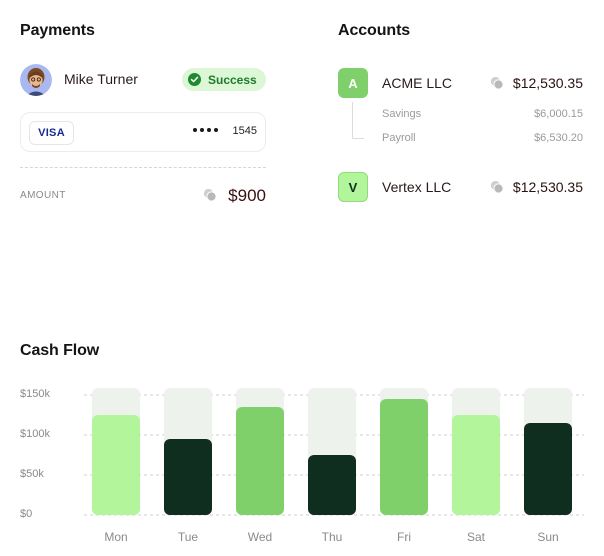 The width and height of the screenshot is (604, 556). I want to click on x-tick-label: Mon, so click(116, 537).